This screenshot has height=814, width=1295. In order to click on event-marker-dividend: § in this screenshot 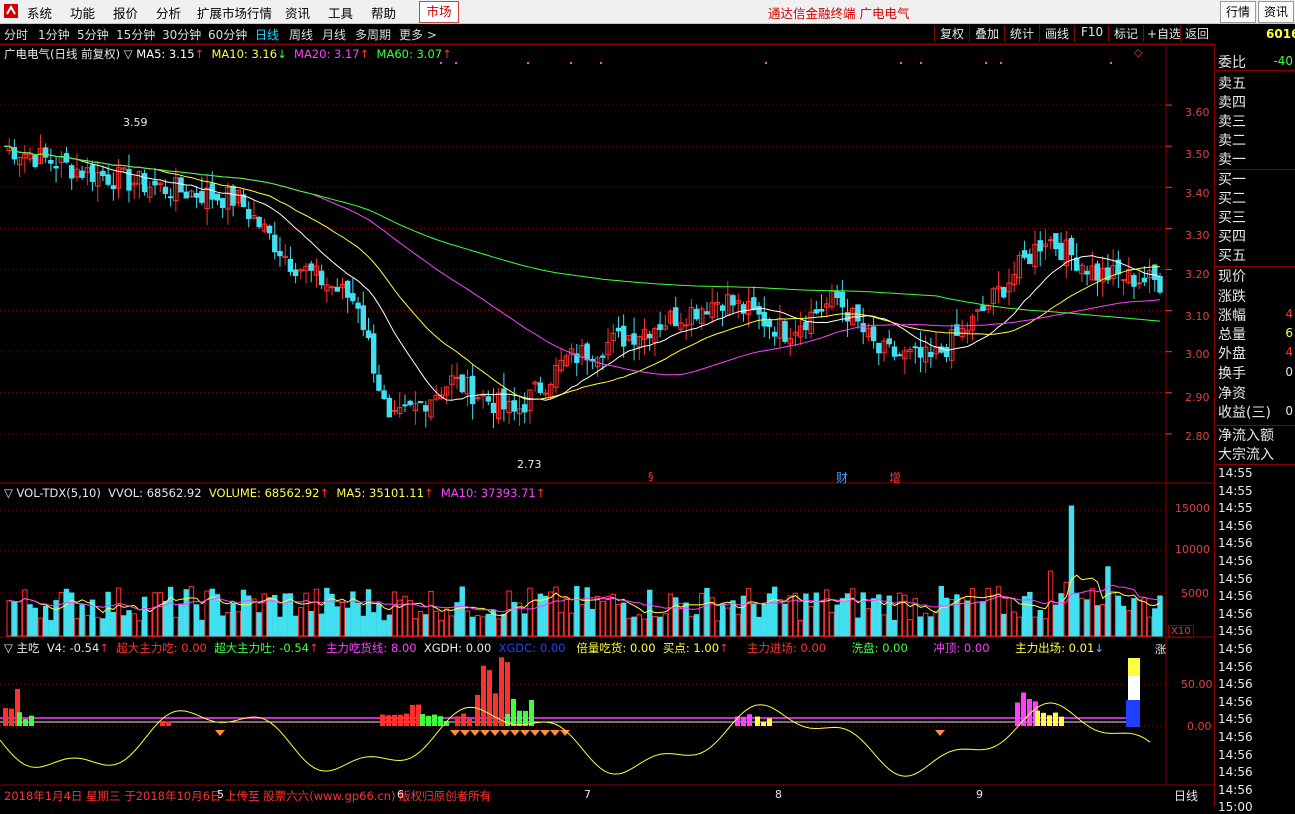, I will do `click(651, 476)`.